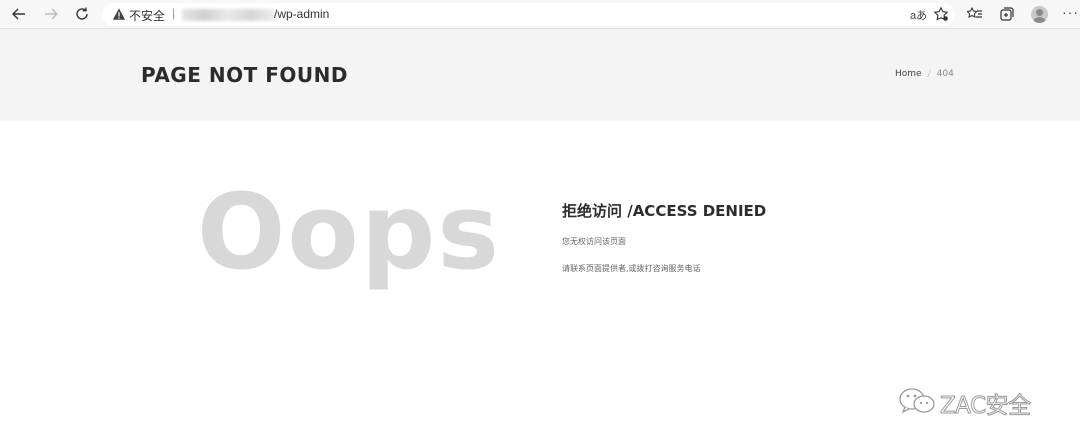 The width and height of the screenshot is (1080, 447). Describe the element at coordinates (631, 268) in the screenshot. I see `contact-message: 请联系页面提供者,或拨打咨询服务电话` at that location.